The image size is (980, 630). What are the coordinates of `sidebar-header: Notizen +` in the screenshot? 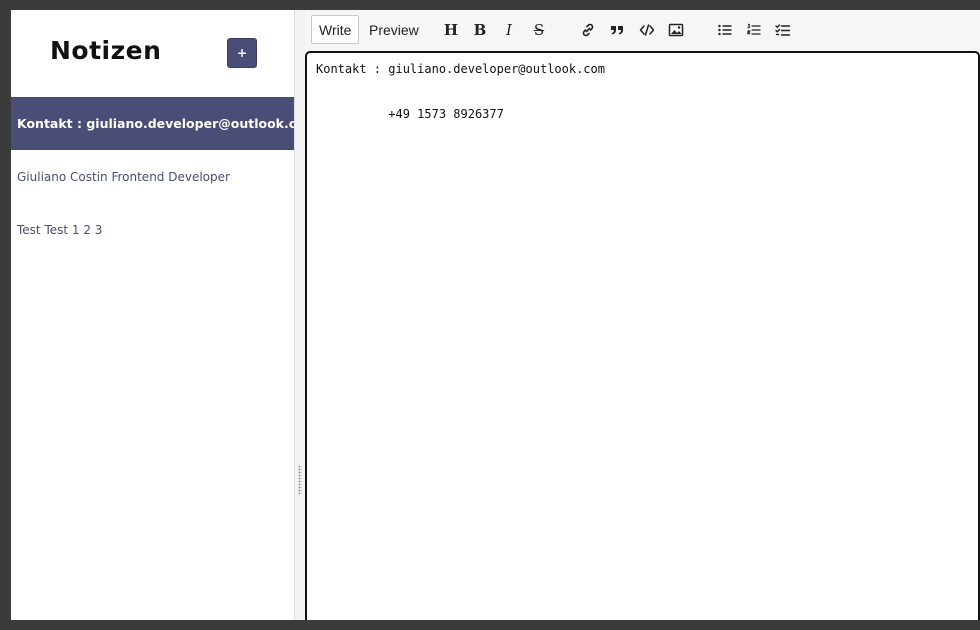 It's located at (152, 53).